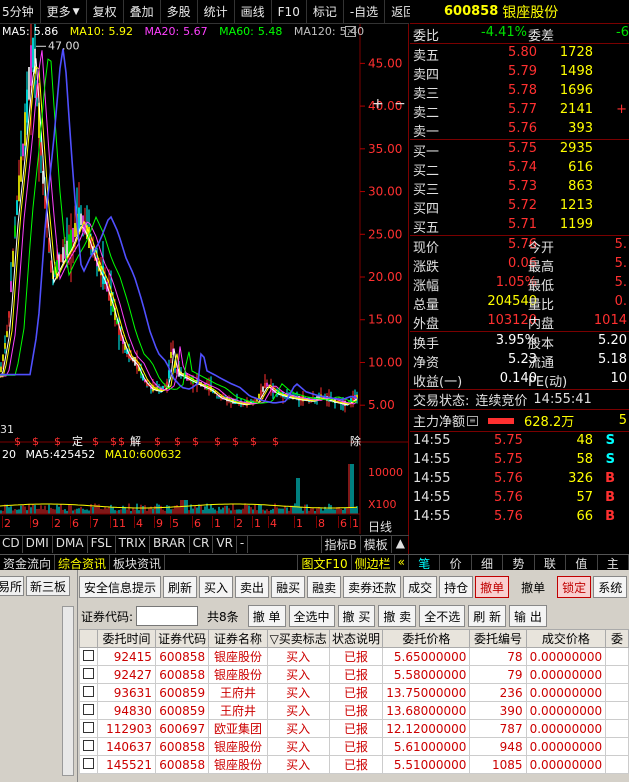  Describe the element at coordinates (373, 563) in the screenshot. I see `tab-sidebar: 侧边栏` at that location.